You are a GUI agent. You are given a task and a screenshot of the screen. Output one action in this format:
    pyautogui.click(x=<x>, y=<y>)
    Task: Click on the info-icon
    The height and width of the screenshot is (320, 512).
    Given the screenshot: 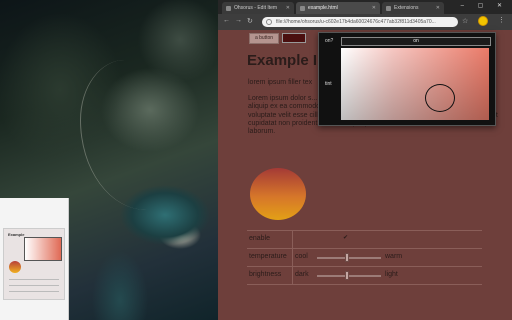 What is the action you would take?
    pyautogui.click(x=269, y=22)
    